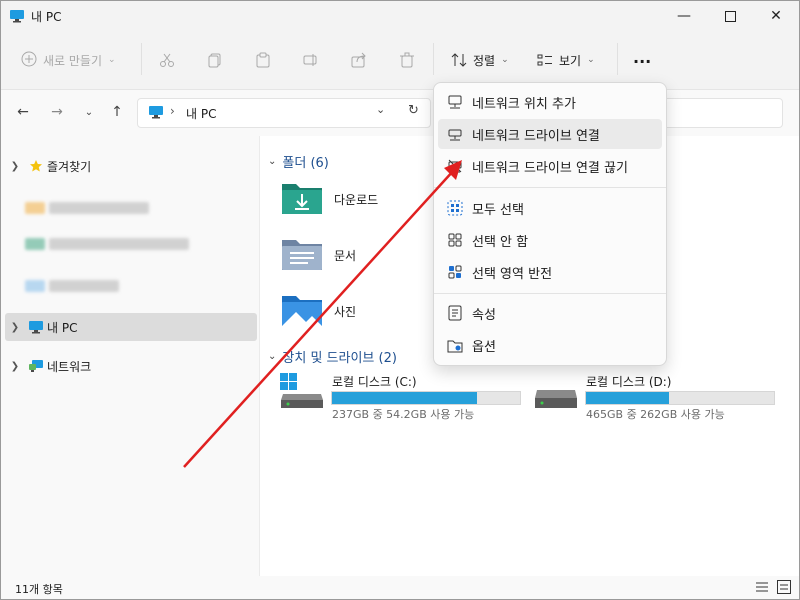 The width and height of the screenshot is (800, 600). I want to click on refresh-icon: ↻, so click(413, 110).